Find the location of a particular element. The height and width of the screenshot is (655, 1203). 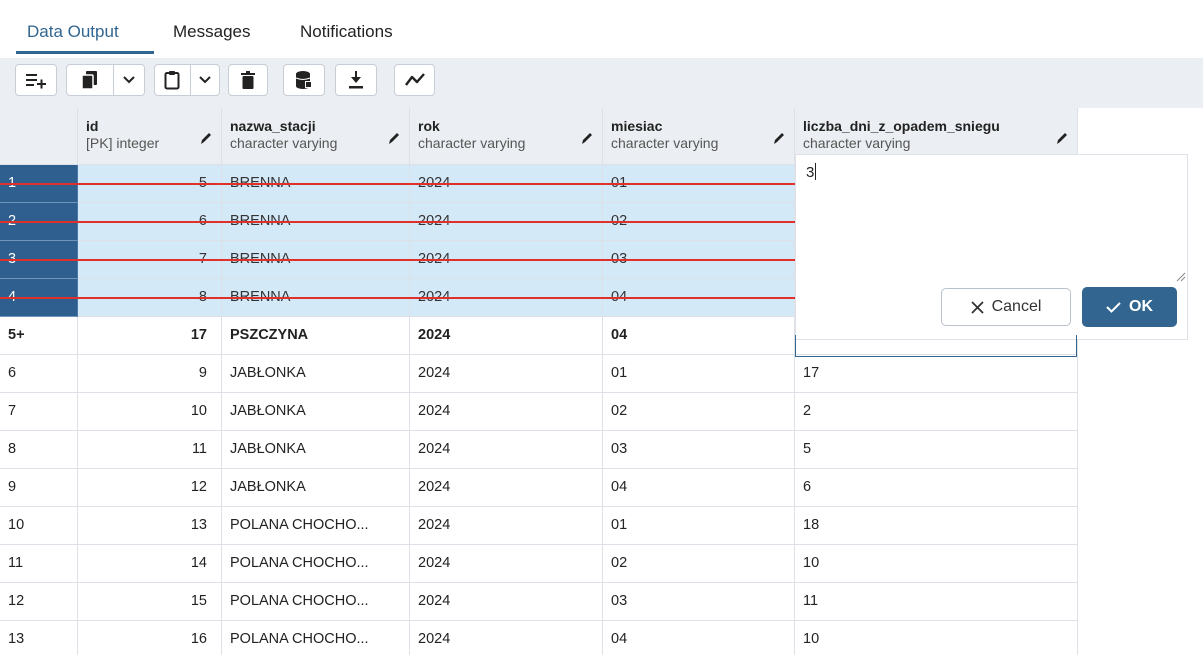

row-number-cell: 5+ is located at coordinates (39, 336).